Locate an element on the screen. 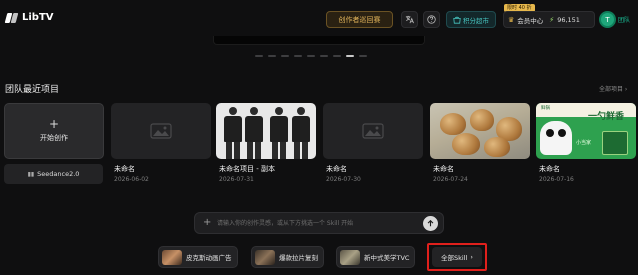 The width and height of the screenshot is (638, 275). credits-market-button: 积分超市 is located at coordinates (471, 19).